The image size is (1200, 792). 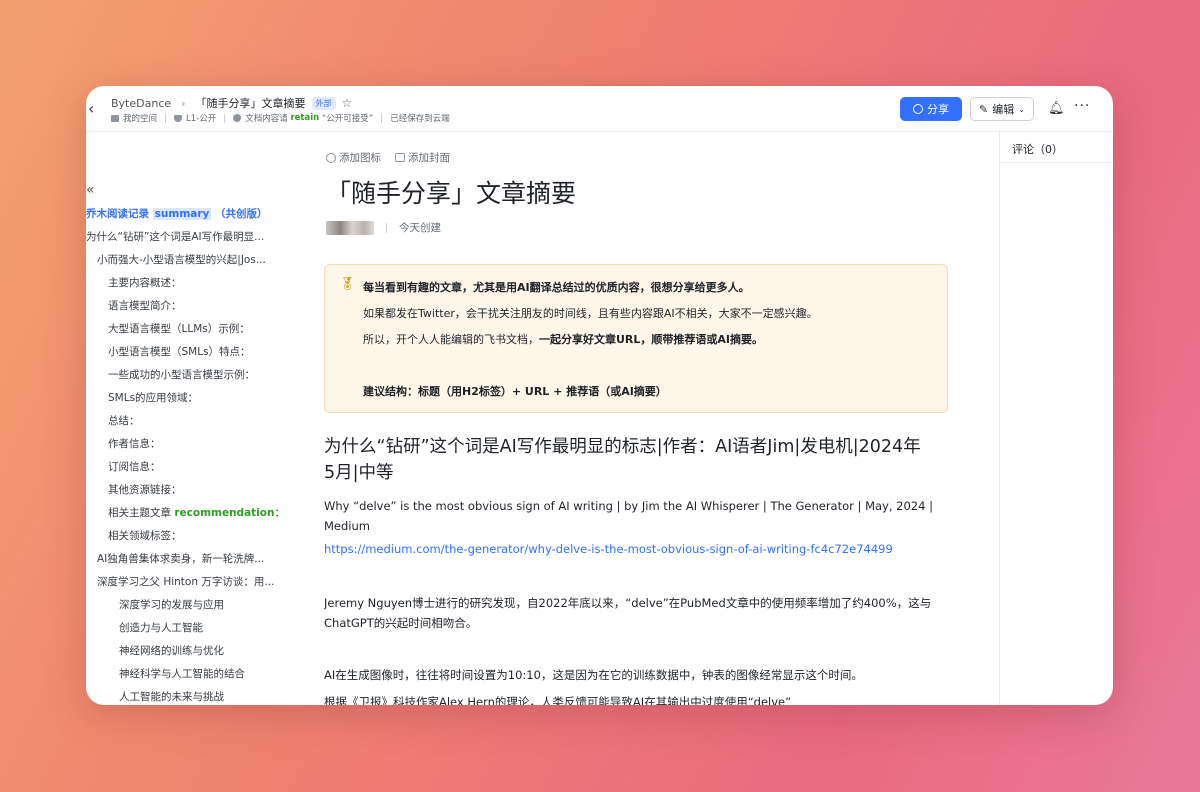 I want to click on add-cover-label: 添加封面, so click(x=429, y=158).